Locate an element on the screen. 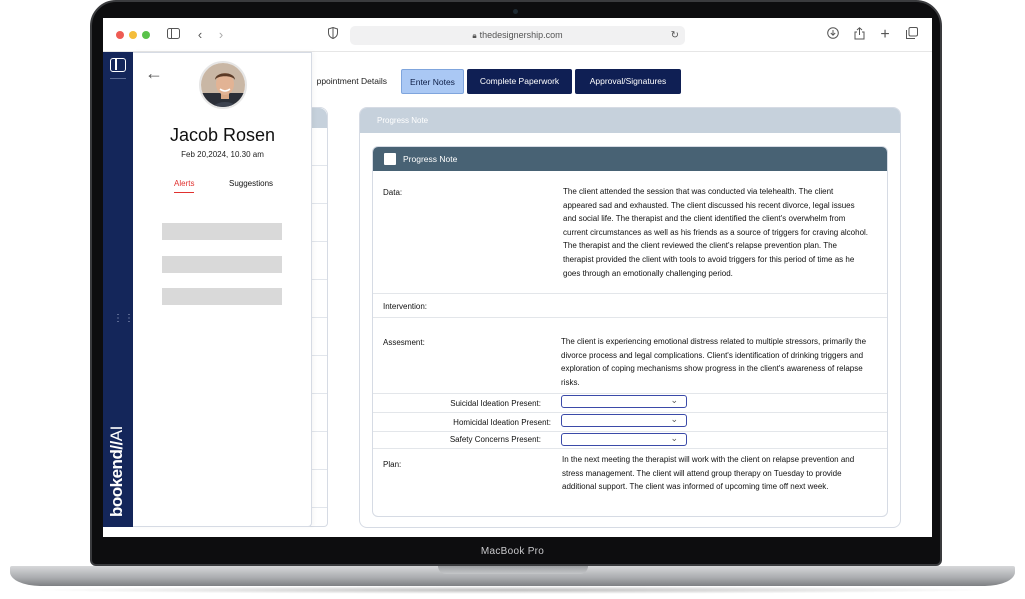 Image resolution: width=1025 pixels, height=599 pixels. homicidal-row: Homicidal Ideation Present: ⌄ is located at coordinates (630, 422).